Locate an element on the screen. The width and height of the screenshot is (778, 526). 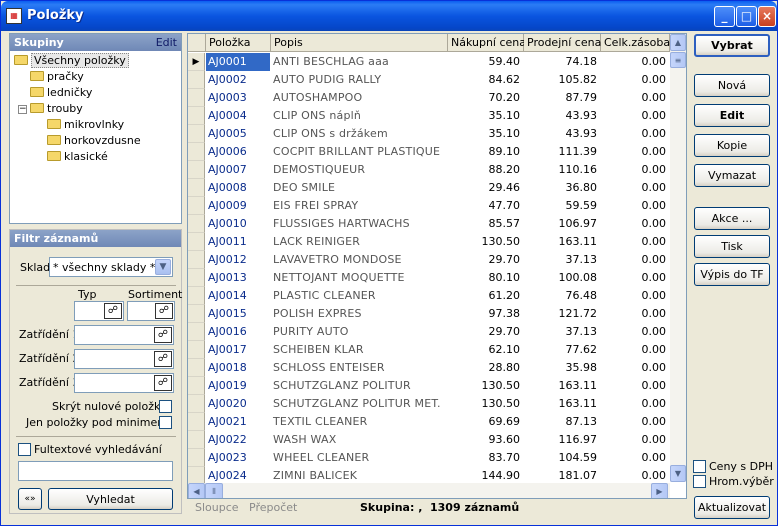
expand-button: «» is located at coordinates (30, 499).